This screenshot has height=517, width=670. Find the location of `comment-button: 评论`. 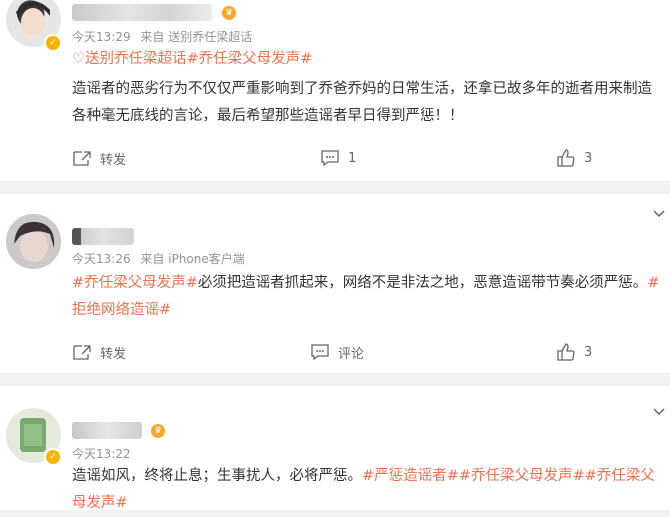

comment-button: 评论 is located at coordinates (337, 352).